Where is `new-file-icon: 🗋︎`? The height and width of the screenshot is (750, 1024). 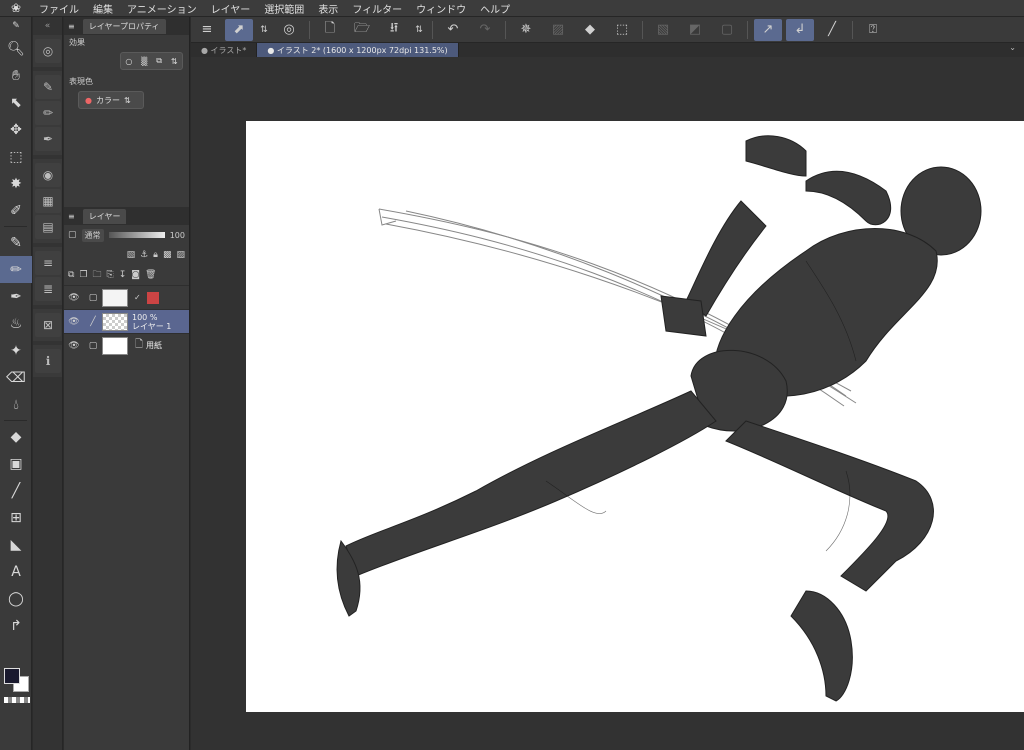 new-file-icon: 🗋︎ is located at coordinates (330, 30).